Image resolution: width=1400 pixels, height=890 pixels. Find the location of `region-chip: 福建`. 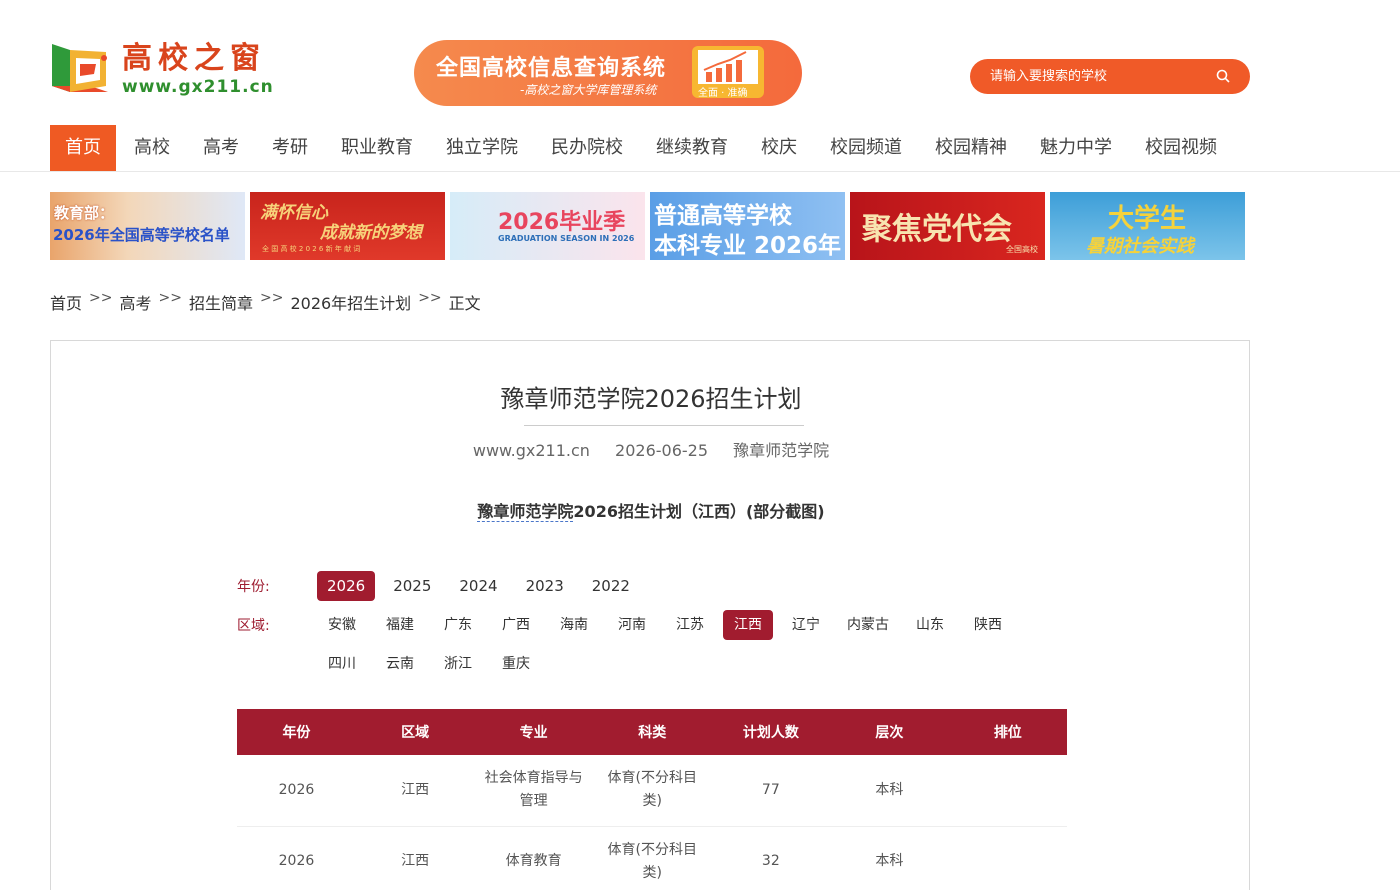

region-chip: 福建 is located at coordinates (400, 625).